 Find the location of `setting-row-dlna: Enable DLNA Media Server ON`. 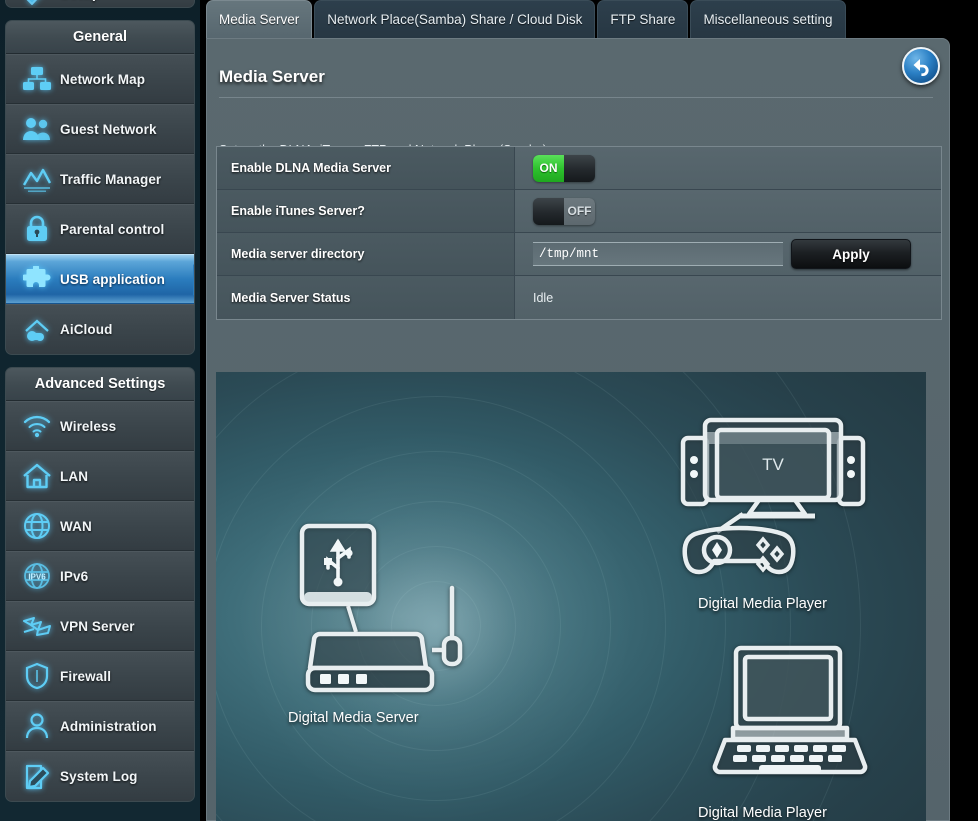

setting-row-dlna: Enable DLNA Media Server ON is located at coordinates (579, 168).